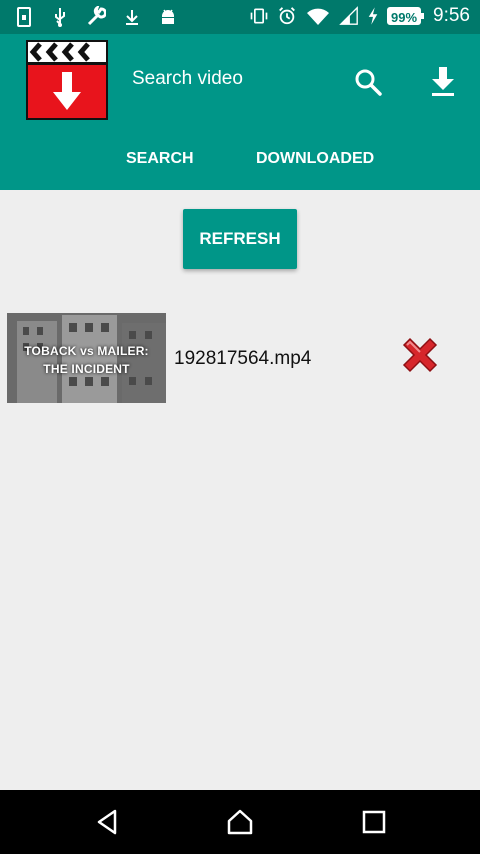 Image resolution: width=480 pixels, height=854 pixels. I want to click on thumbnail-image, so click(86, 358).